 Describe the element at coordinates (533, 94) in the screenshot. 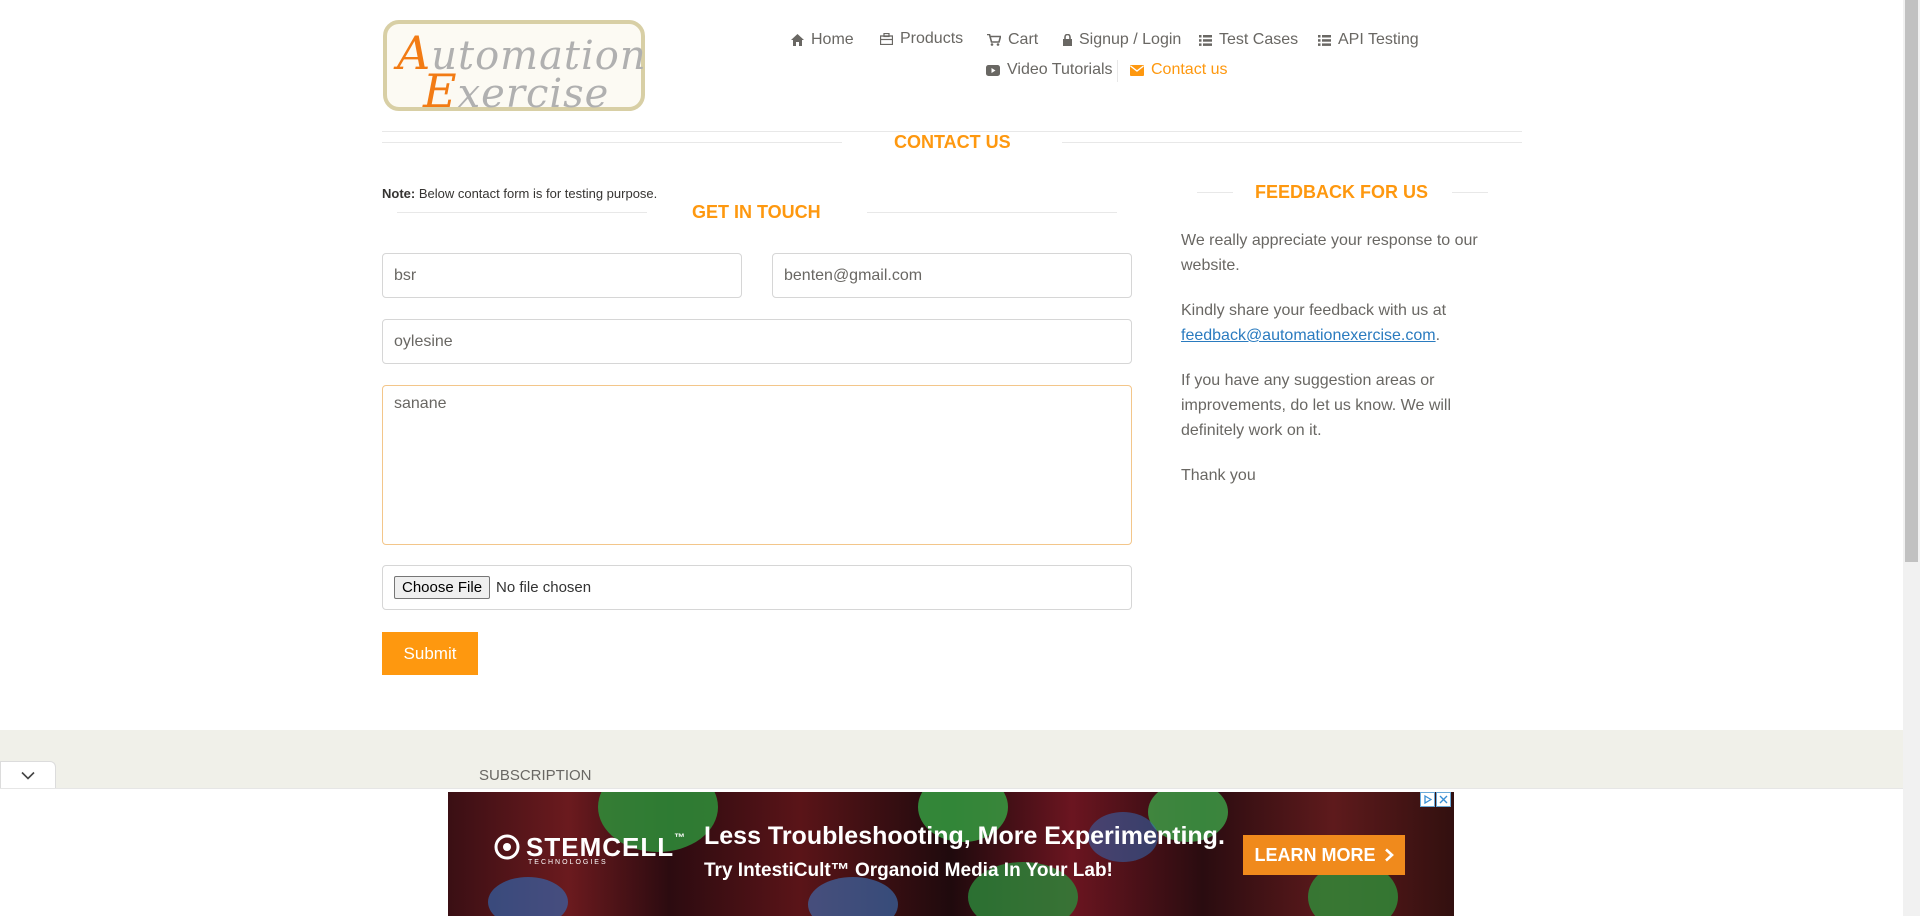

I see `logo-text-2: xercise` at that location.